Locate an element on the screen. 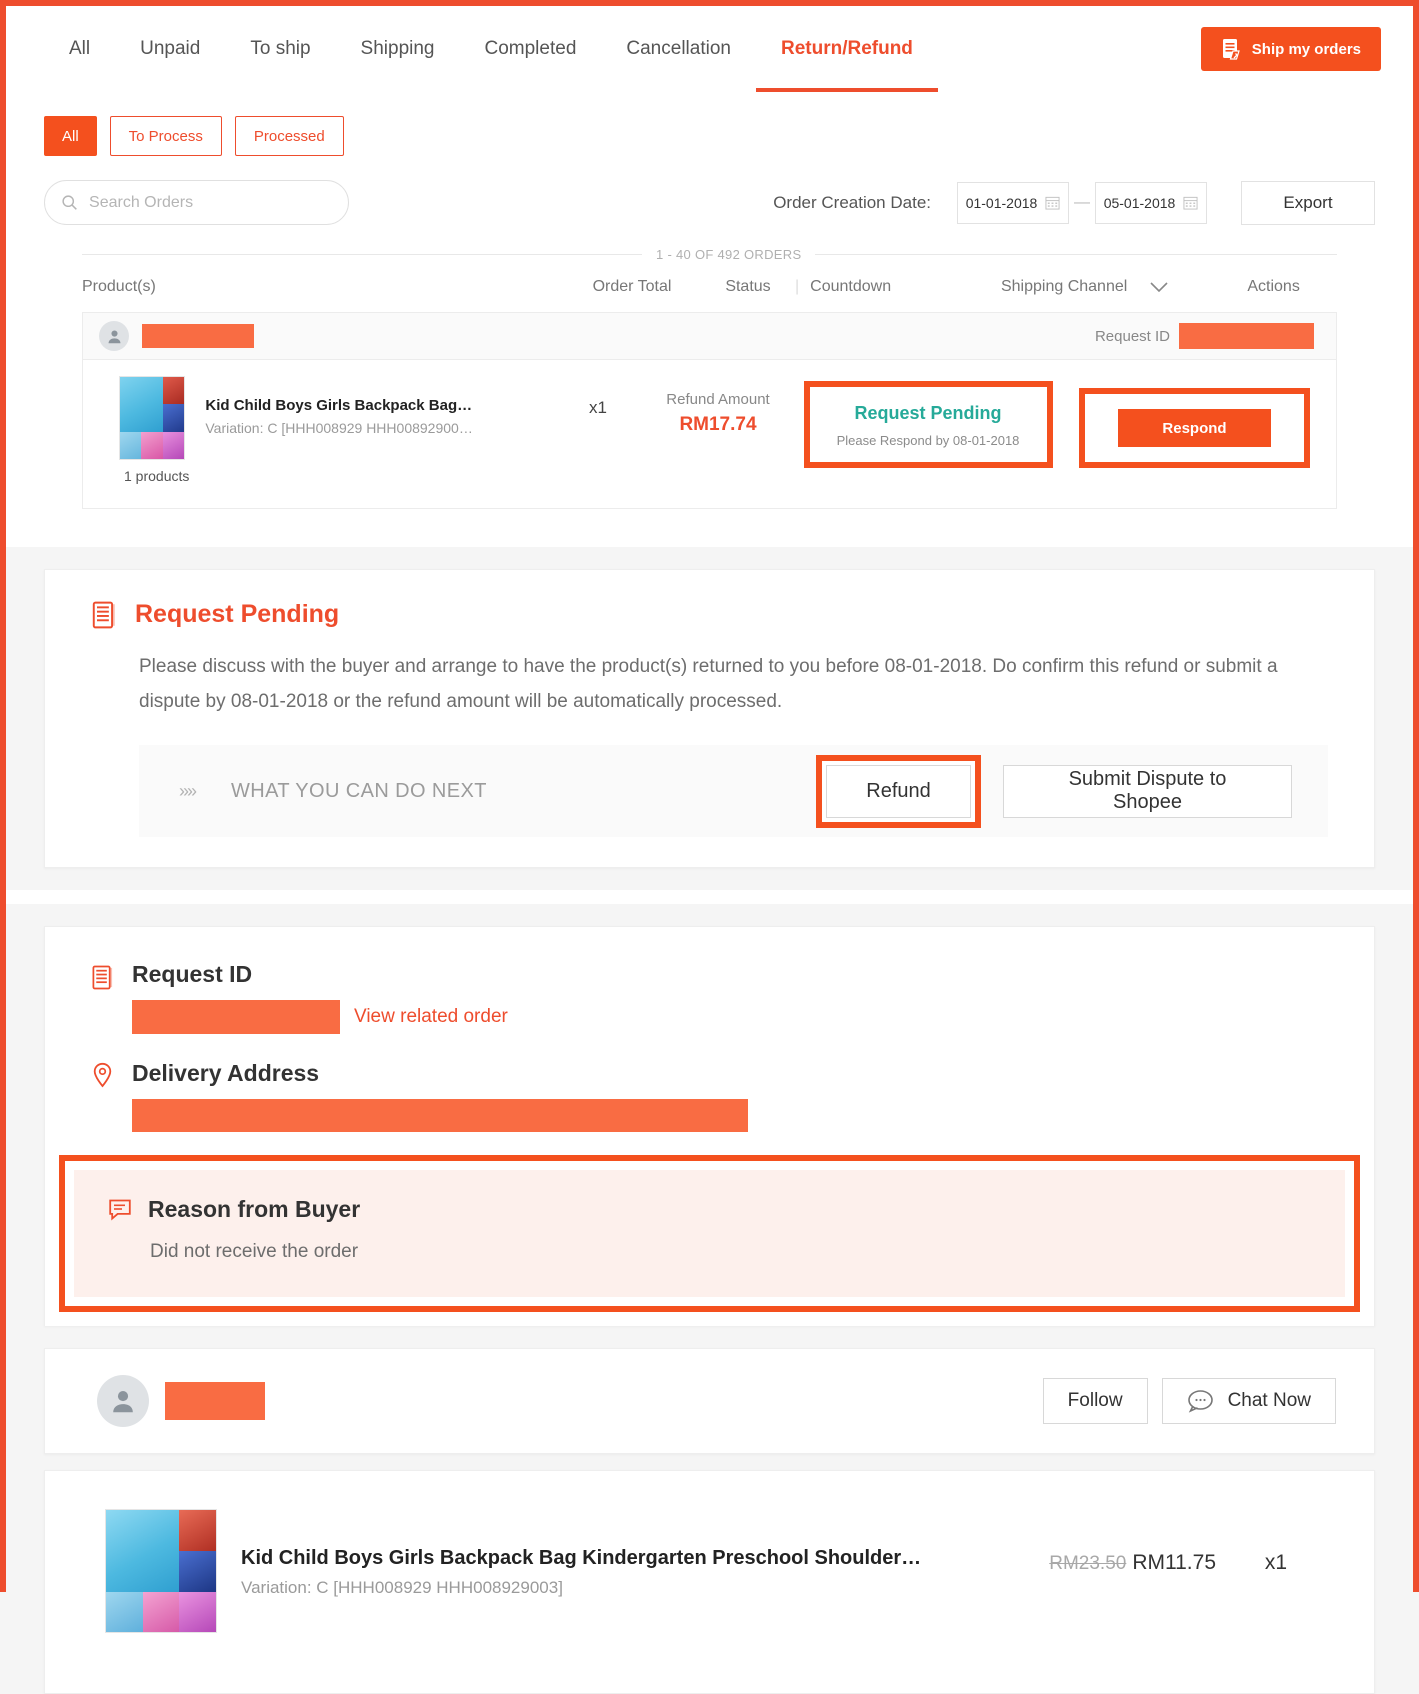 This screenshot has width=1419, height=1694. chat-now-label: Chat Now is located at coordinates (1269, 1401).